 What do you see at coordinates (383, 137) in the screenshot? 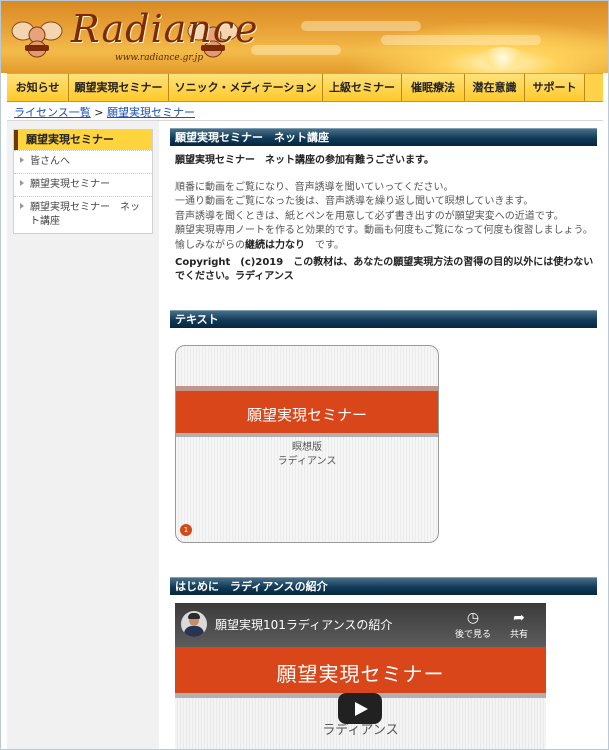
I see `section-header-course: 願望実現セミナー ネット講座` at bounding box center [383, 137].